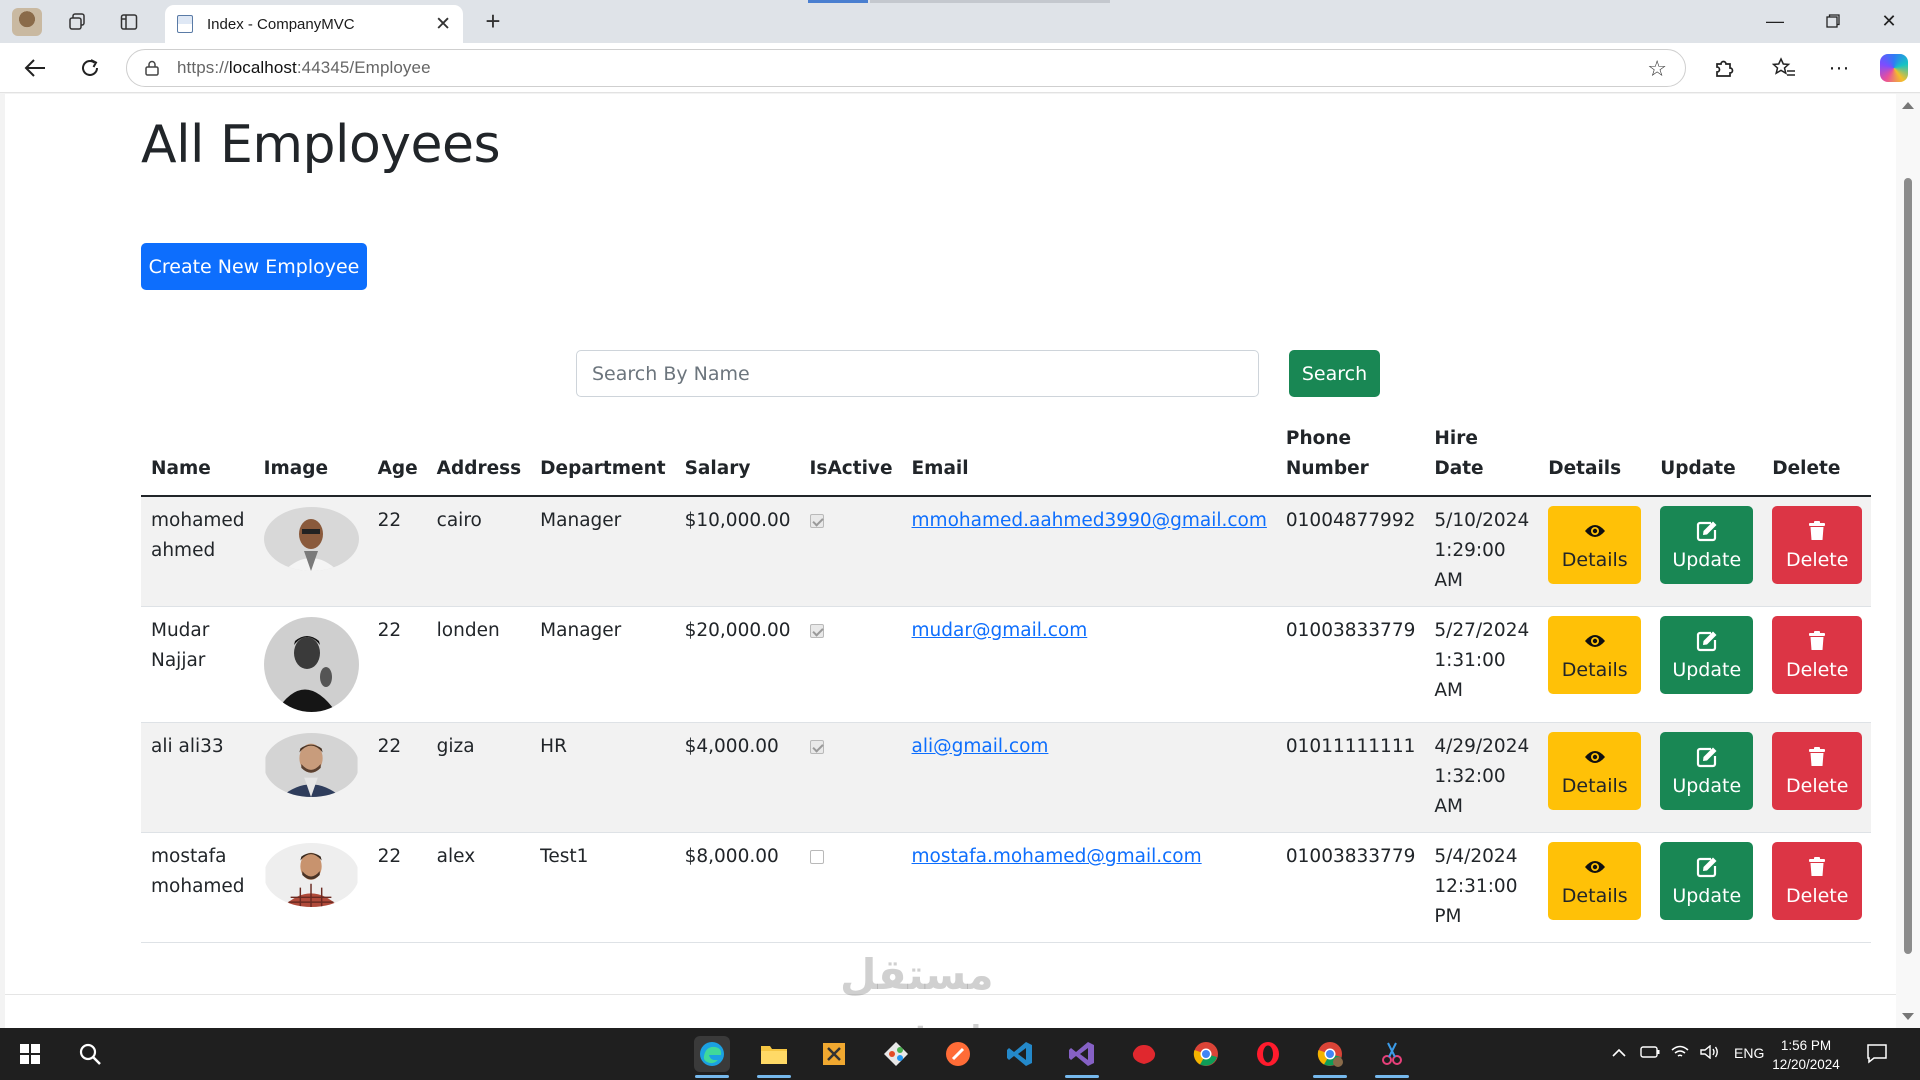 The height and width of the screenshot is (1080, 1920). I want to click on clock-date: 12/20/2024, so click(1806, 1064).